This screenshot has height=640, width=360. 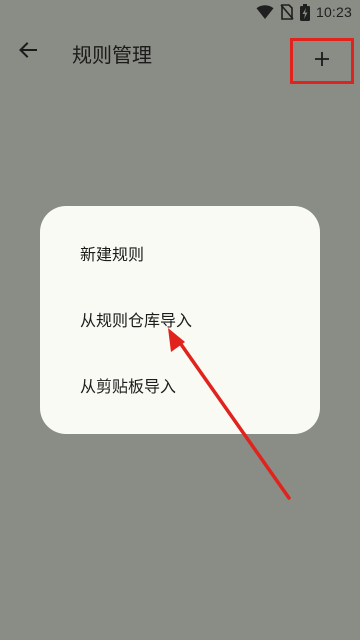 I want to click on wifi-icon, so click(x=265, y=12).